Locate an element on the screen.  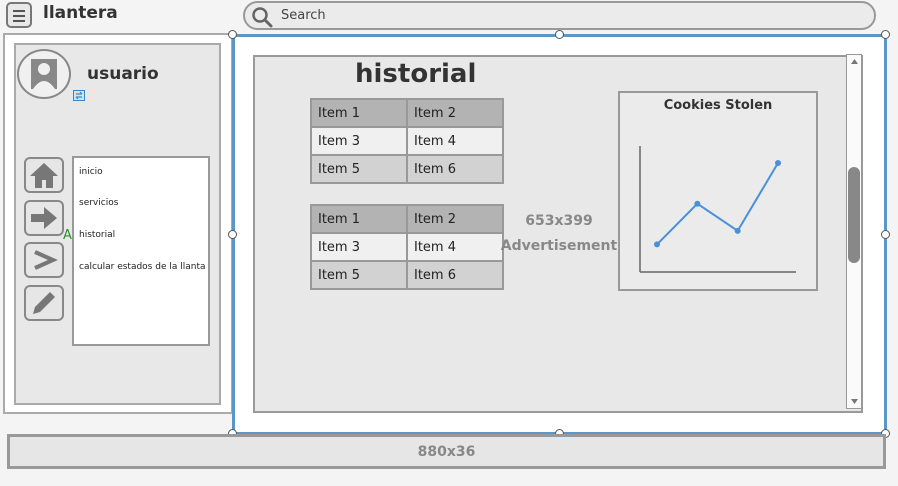
resize-handle-tl is located at coordinates (232, 34).